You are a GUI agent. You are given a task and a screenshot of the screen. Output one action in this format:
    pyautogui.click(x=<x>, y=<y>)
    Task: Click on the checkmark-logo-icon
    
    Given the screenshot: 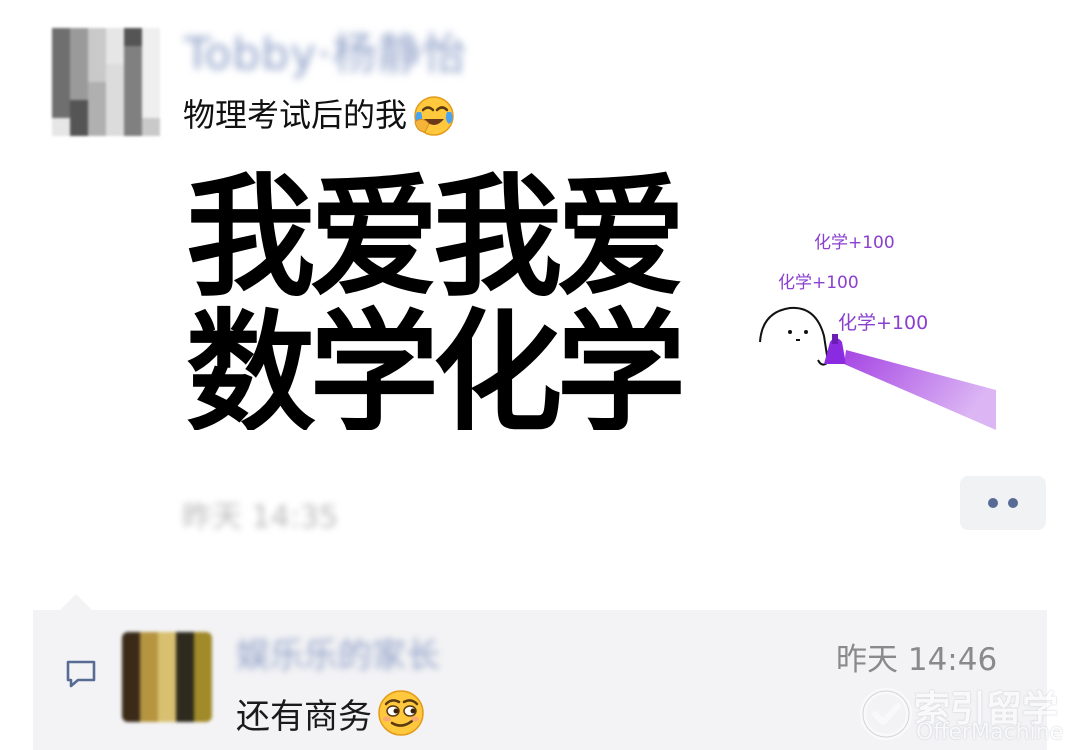 What is the action you would take?
    pyautogui.click(x=886, y=714)
    